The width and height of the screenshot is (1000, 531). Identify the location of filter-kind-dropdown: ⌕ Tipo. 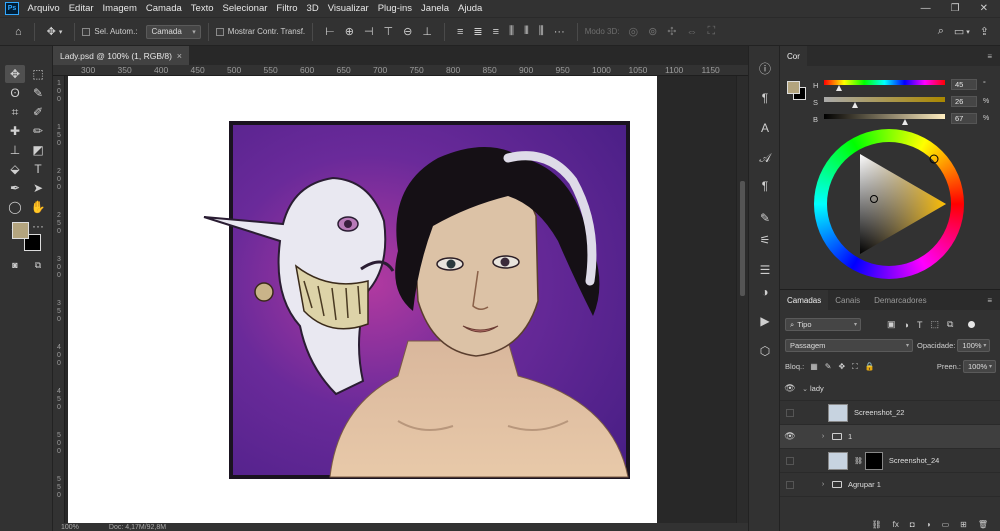
(823, 324).